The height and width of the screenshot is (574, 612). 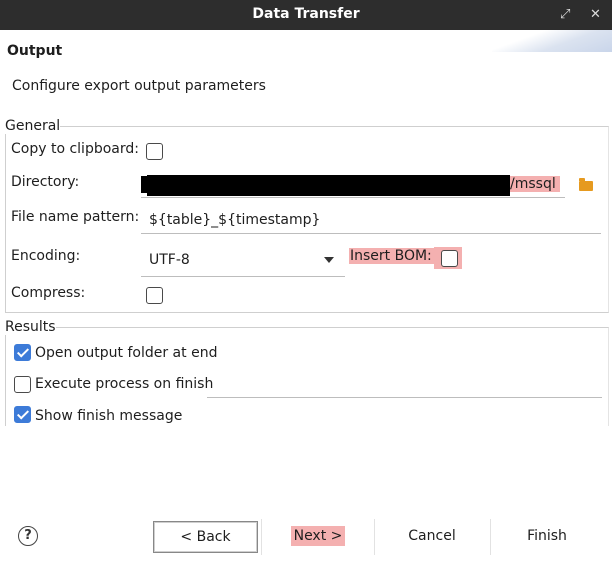 I want to click on encoding-label: Encoding:, so click(x=46, y=256).